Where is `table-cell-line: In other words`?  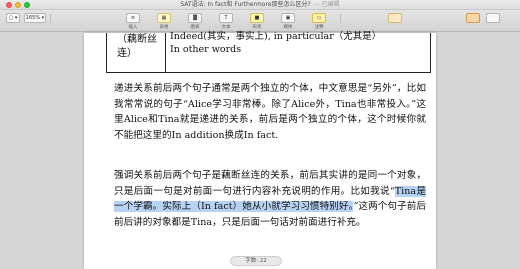
table-cell-line: In other words is located at coordinates (206, 49).